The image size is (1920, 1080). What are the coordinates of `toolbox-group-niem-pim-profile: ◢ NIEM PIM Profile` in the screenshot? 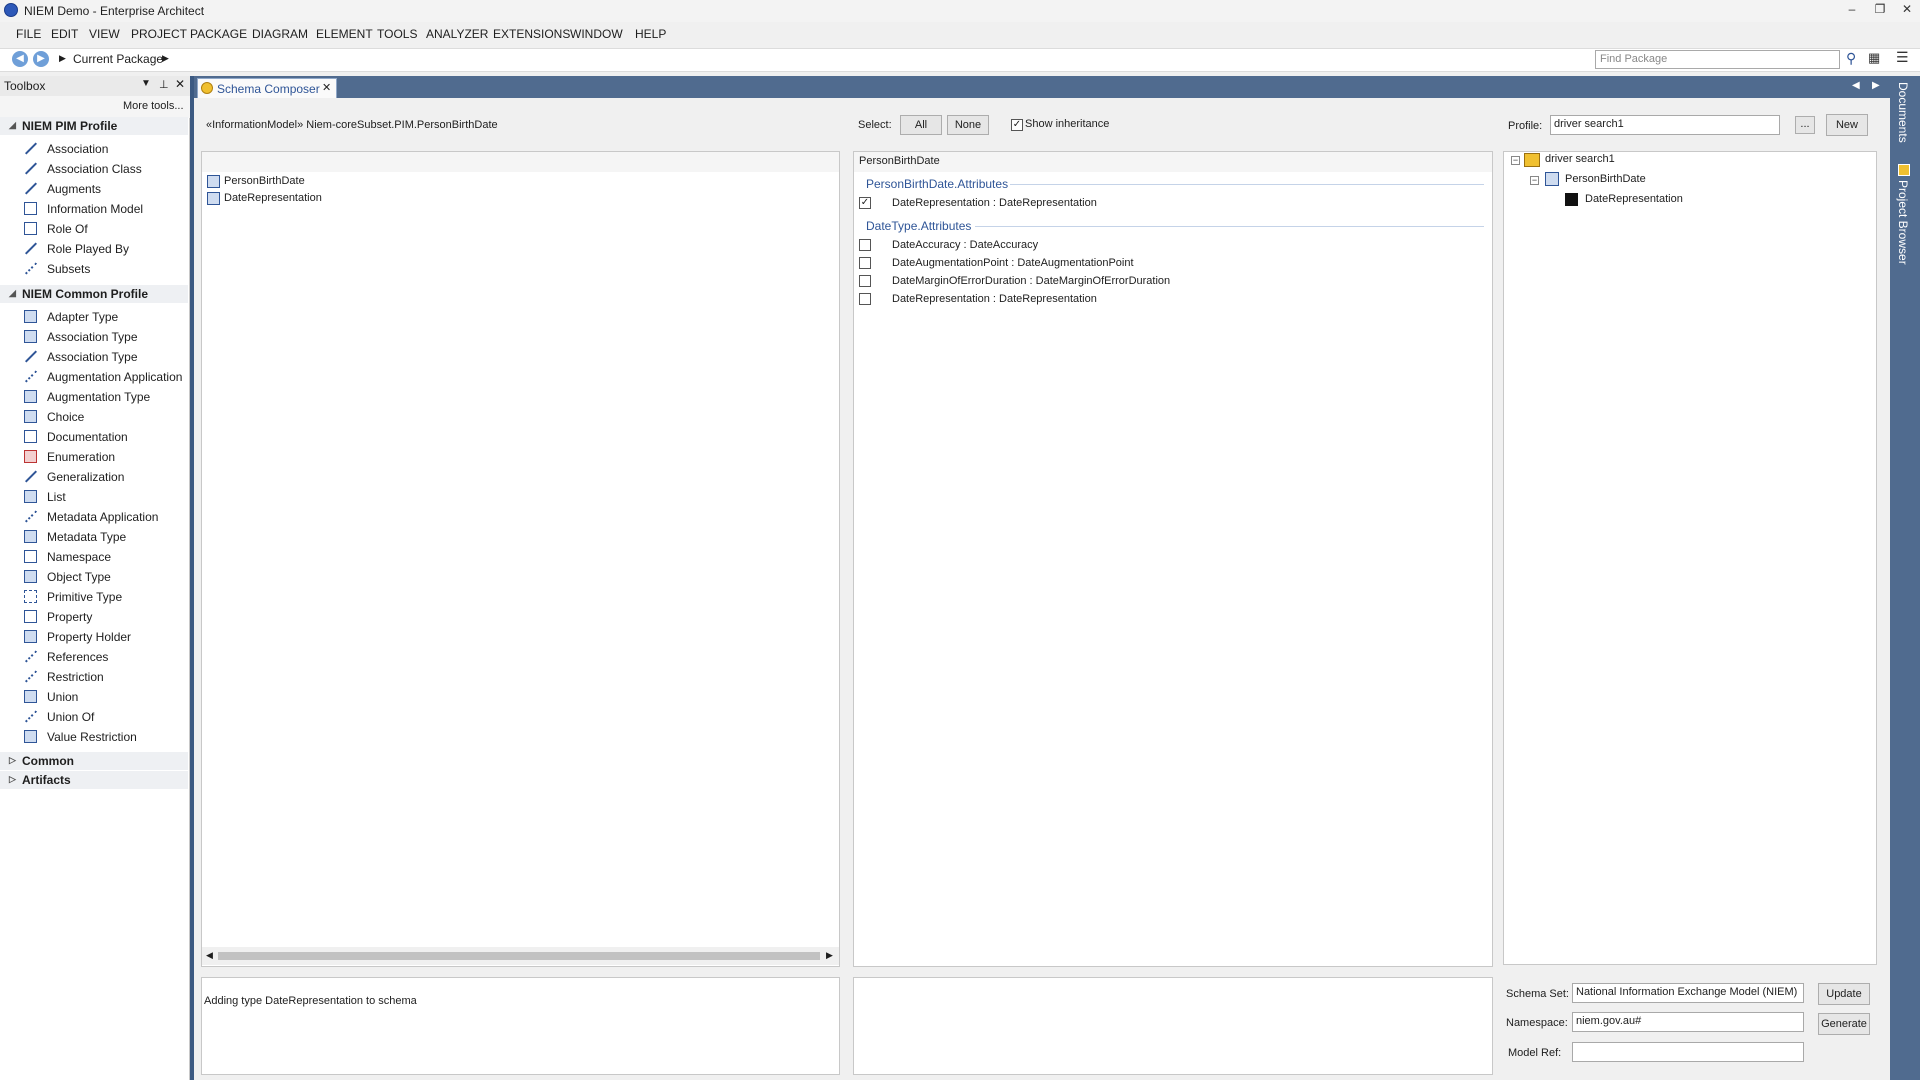 It's located at (94, 126).